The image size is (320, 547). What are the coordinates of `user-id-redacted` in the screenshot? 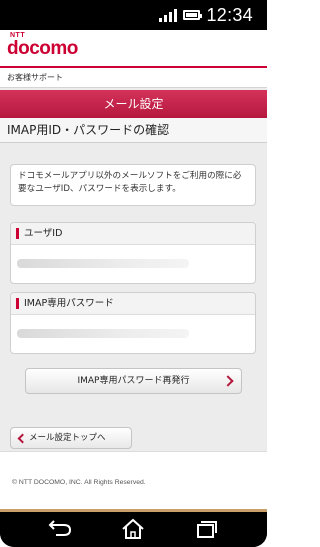 It's located at (103, 263).